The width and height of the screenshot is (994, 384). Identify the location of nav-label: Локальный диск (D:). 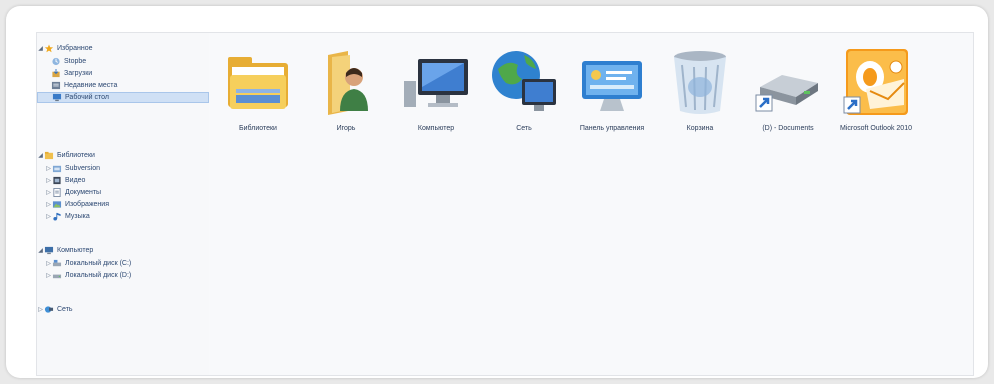
(98, 275).